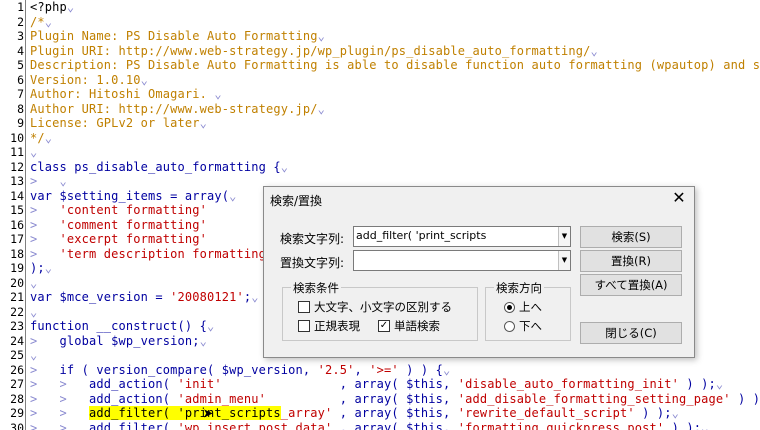 The image size is (760, 430). I want to click on code-token: */, so click(37, 137).